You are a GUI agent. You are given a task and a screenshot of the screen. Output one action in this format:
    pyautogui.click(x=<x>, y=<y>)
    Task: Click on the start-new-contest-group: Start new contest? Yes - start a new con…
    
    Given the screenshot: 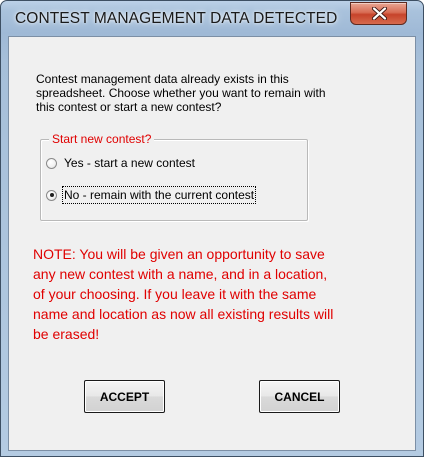 What is the action you would take?
    pyautogui.click(x=174, y=176)
    